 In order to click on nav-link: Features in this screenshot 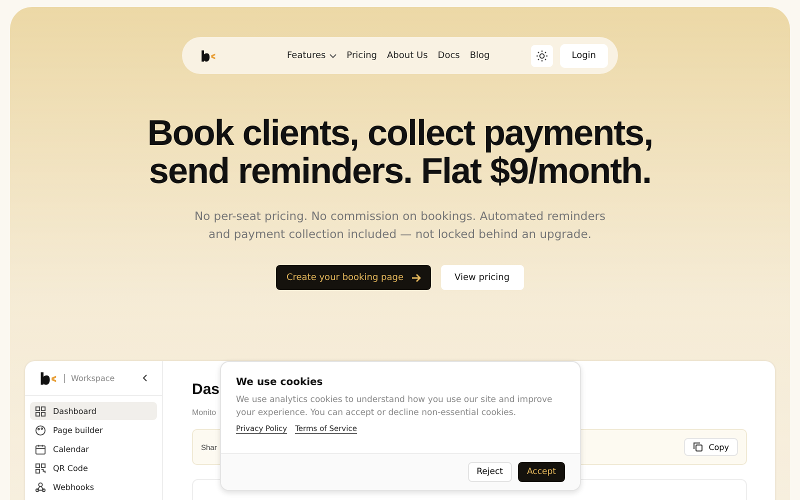, I will do `click(311, 55)`.